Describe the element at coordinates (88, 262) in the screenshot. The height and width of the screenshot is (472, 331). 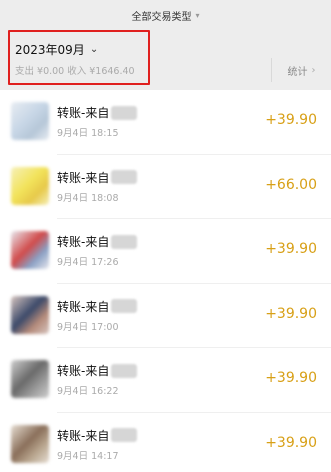
I see `transaction-time: 9月4日 17:26` at that location.